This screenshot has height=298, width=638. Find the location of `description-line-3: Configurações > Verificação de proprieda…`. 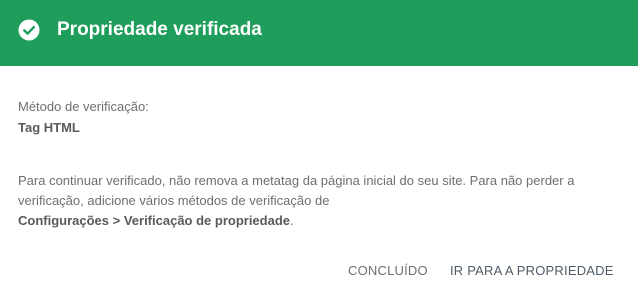

description-line-3: Configurações > Verificação de proprieda… is located at coordinates (320, 221).